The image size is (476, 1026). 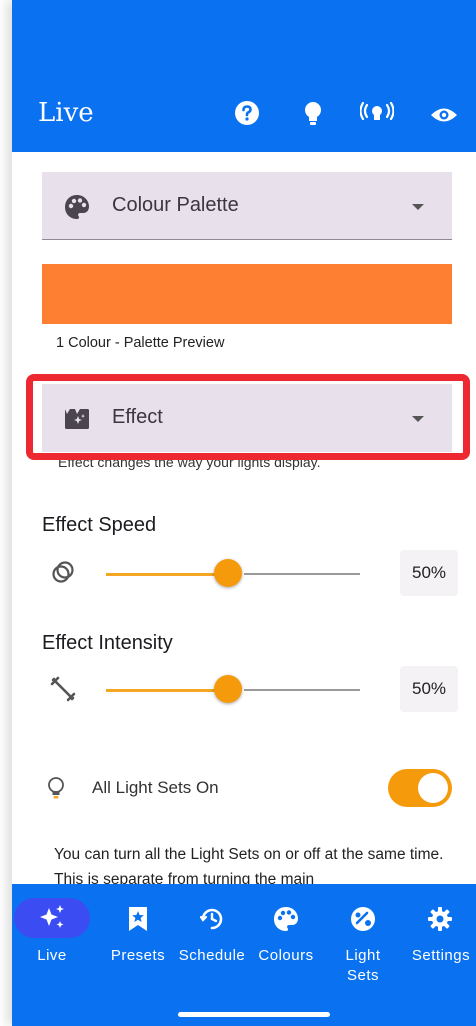 I want to click on light-sets-icon, so click(x=363, y=921).